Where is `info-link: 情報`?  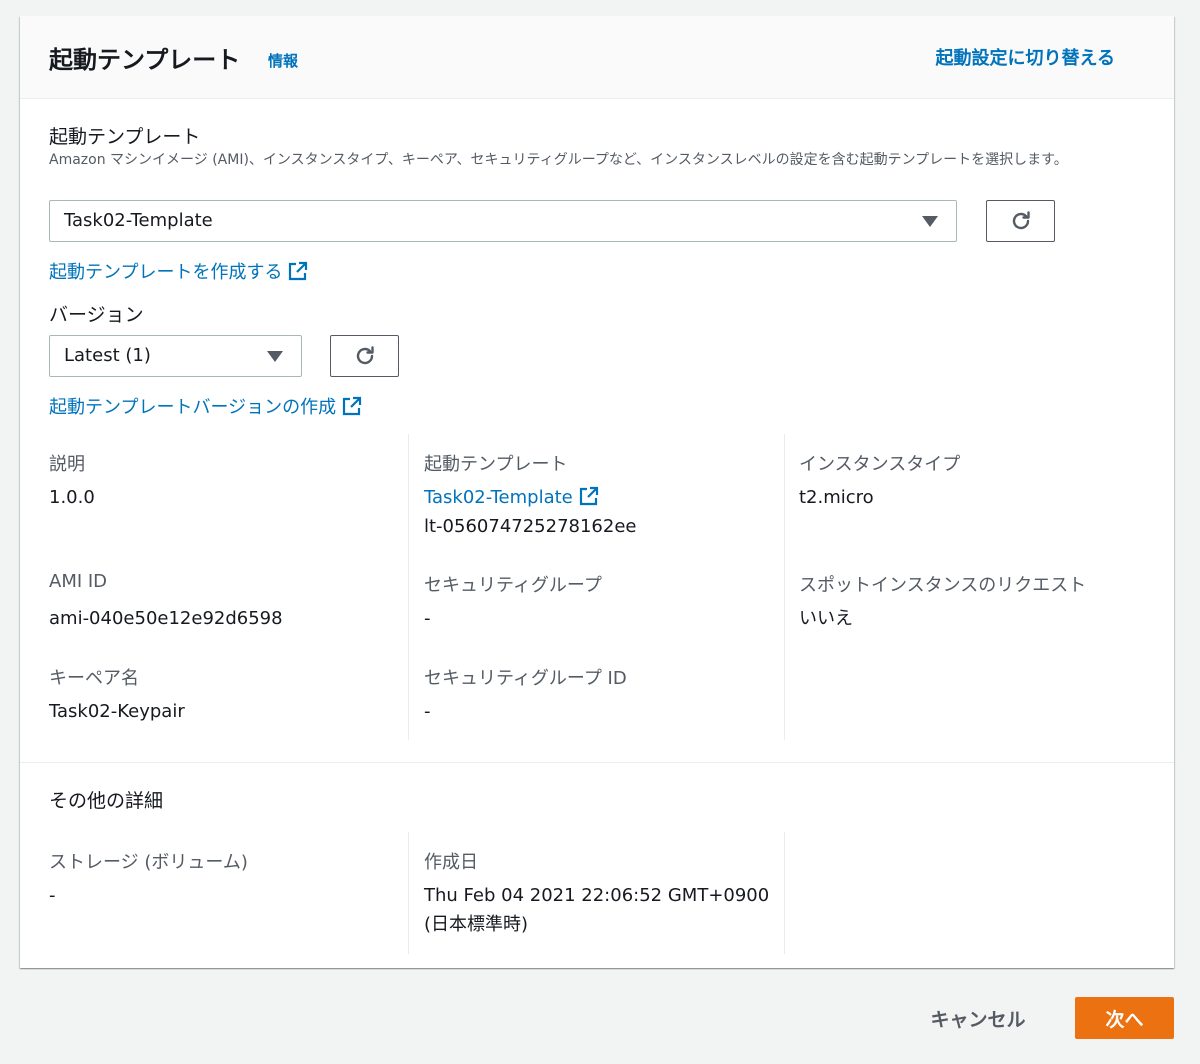 info-link: 情報 is located at coordinates (283, 60).